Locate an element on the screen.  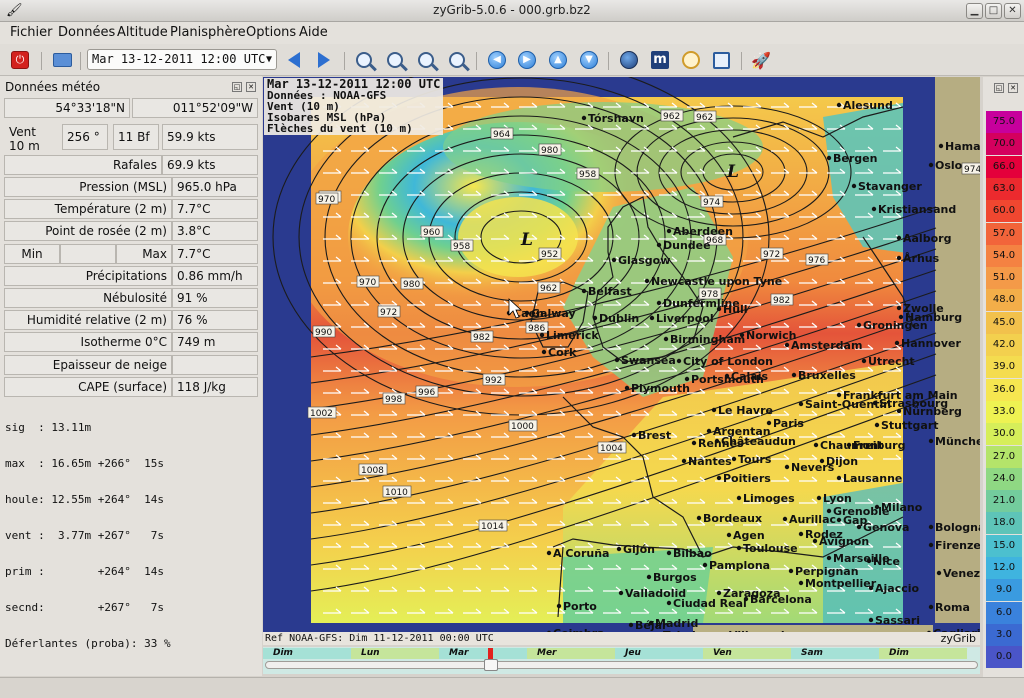
city-label: Venezia is located at coordinates (958, 573).